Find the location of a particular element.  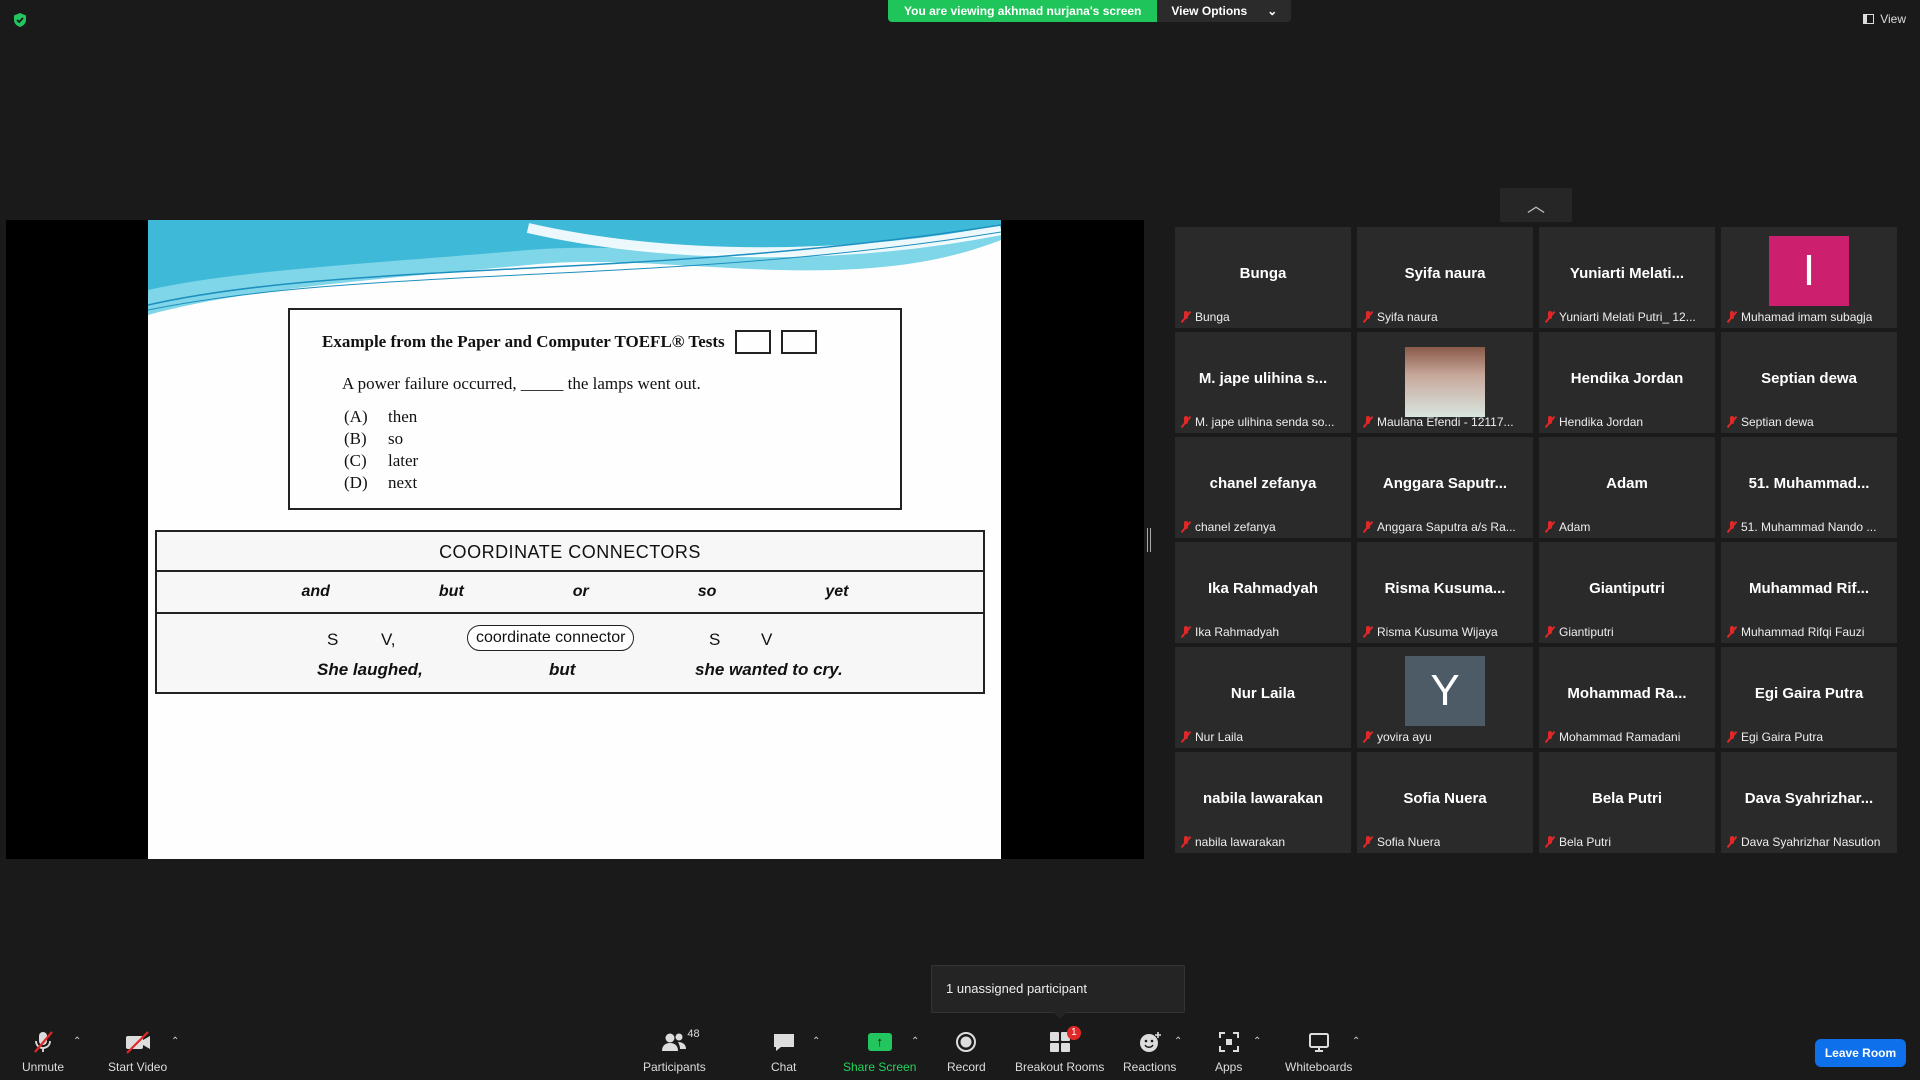

chat-button: Chat is located at coordinates (783, 1052).